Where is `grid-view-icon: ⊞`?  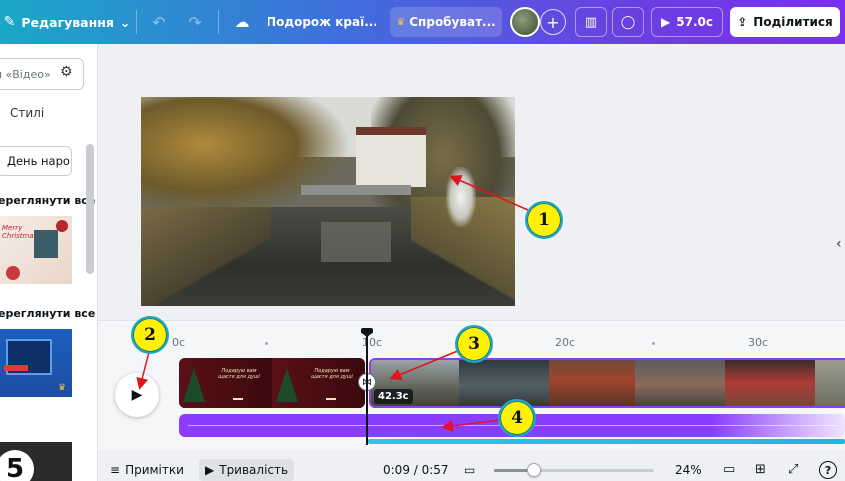 grid-view-icon: ⊞ is located at coordinates (760, 469).